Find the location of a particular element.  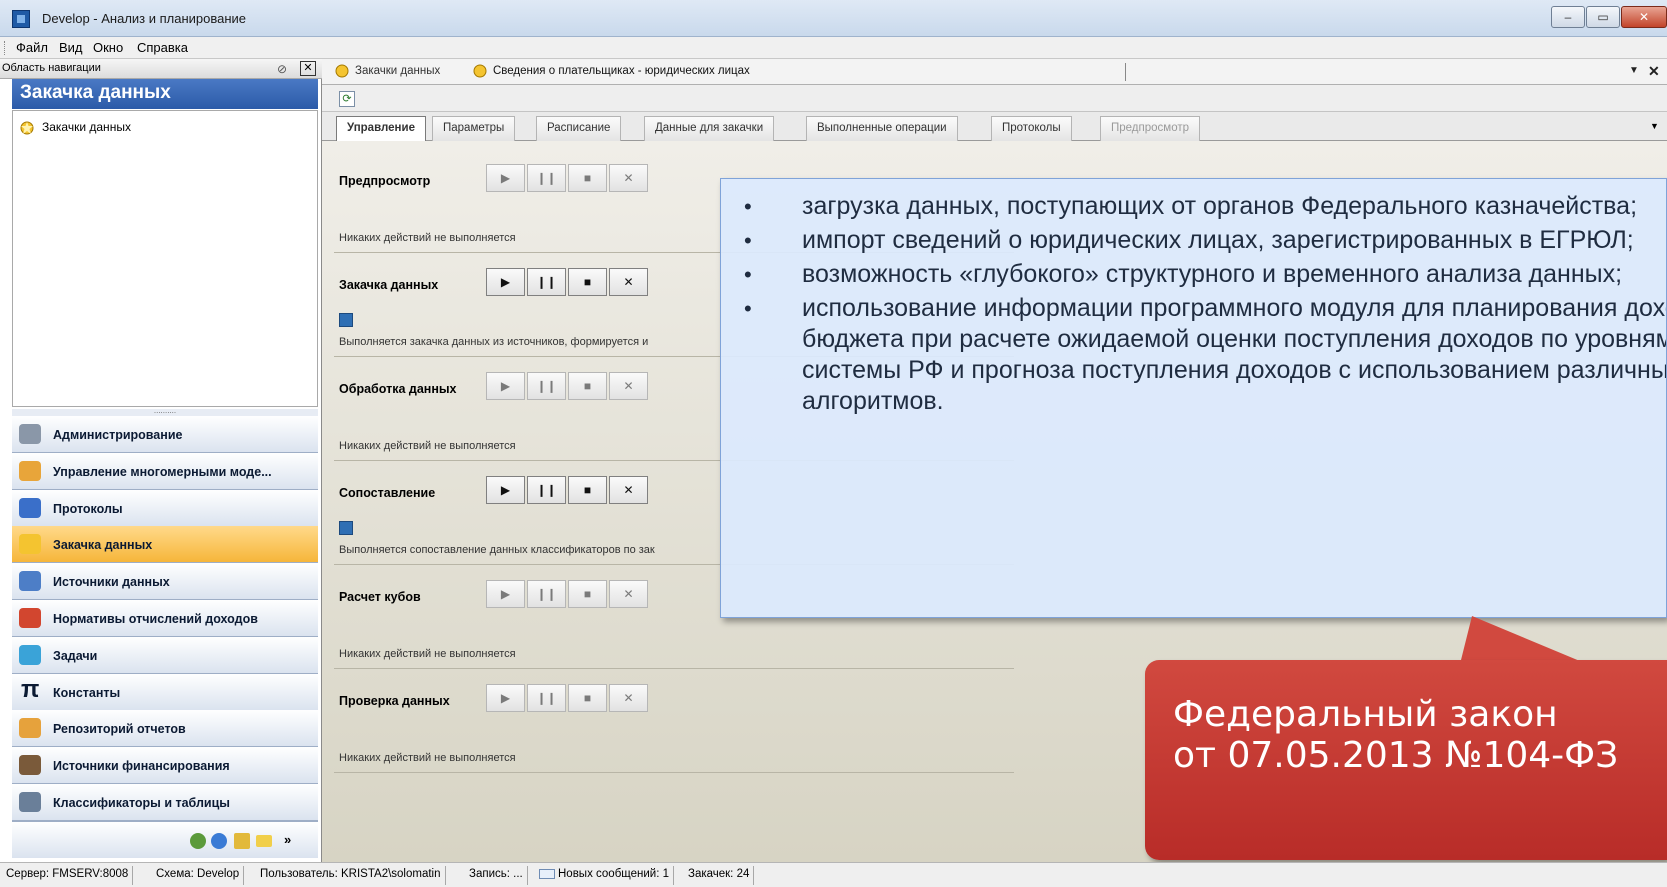

tab-preview: Предпросмотр is located at coordinates (1150, 128).